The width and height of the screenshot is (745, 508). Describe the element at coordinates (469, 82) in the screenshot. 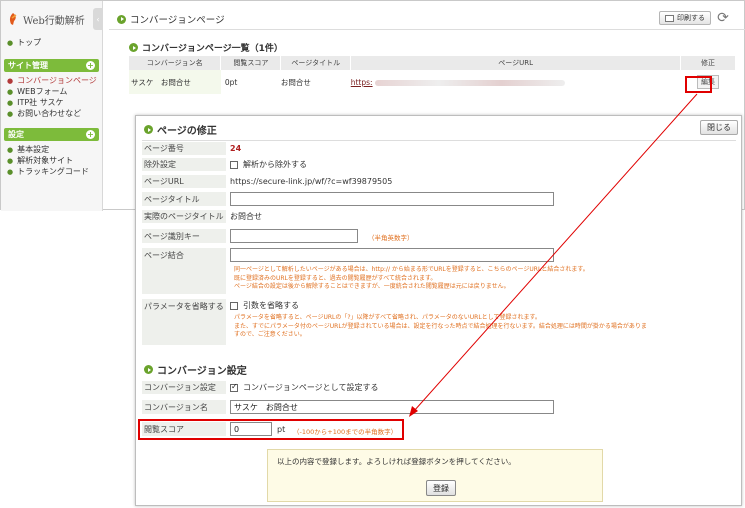

I see `blurred-url` at that location.